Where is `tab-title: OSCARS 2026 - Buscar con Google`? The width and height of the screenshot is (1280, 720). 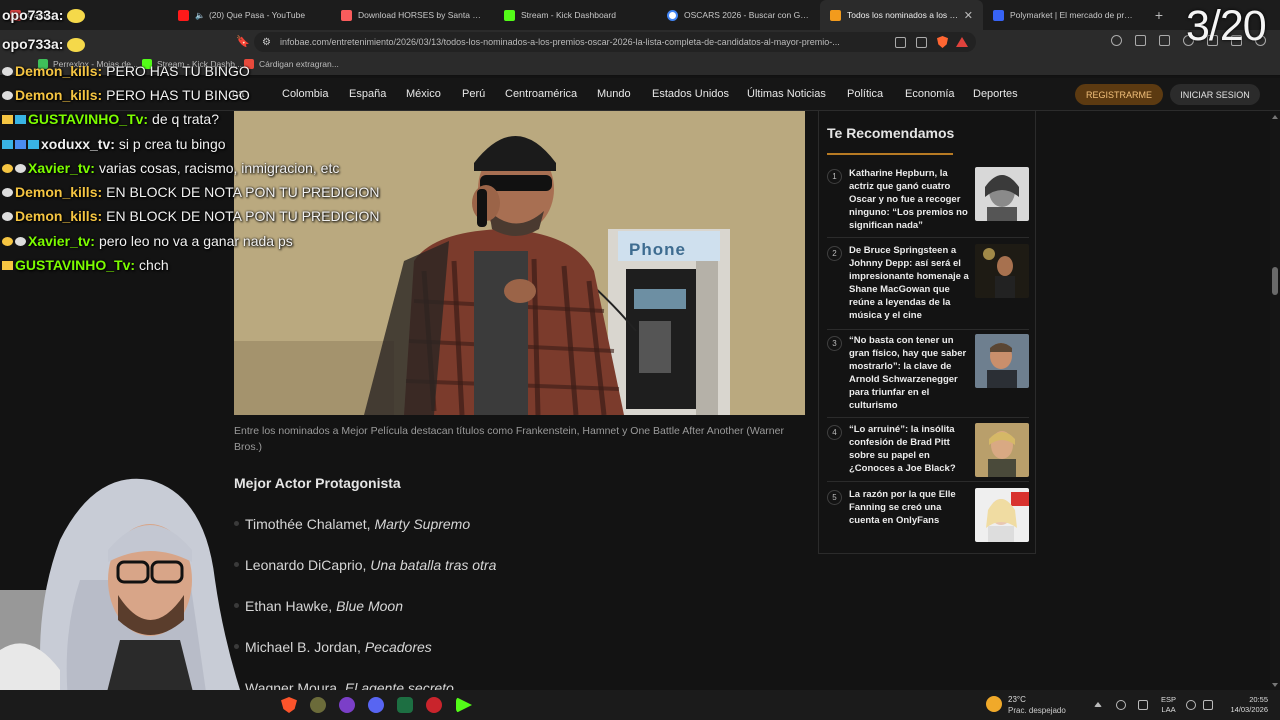
tab-title: OSCARS 2026 - Buscar con Google is located at coordinates (747, 15).